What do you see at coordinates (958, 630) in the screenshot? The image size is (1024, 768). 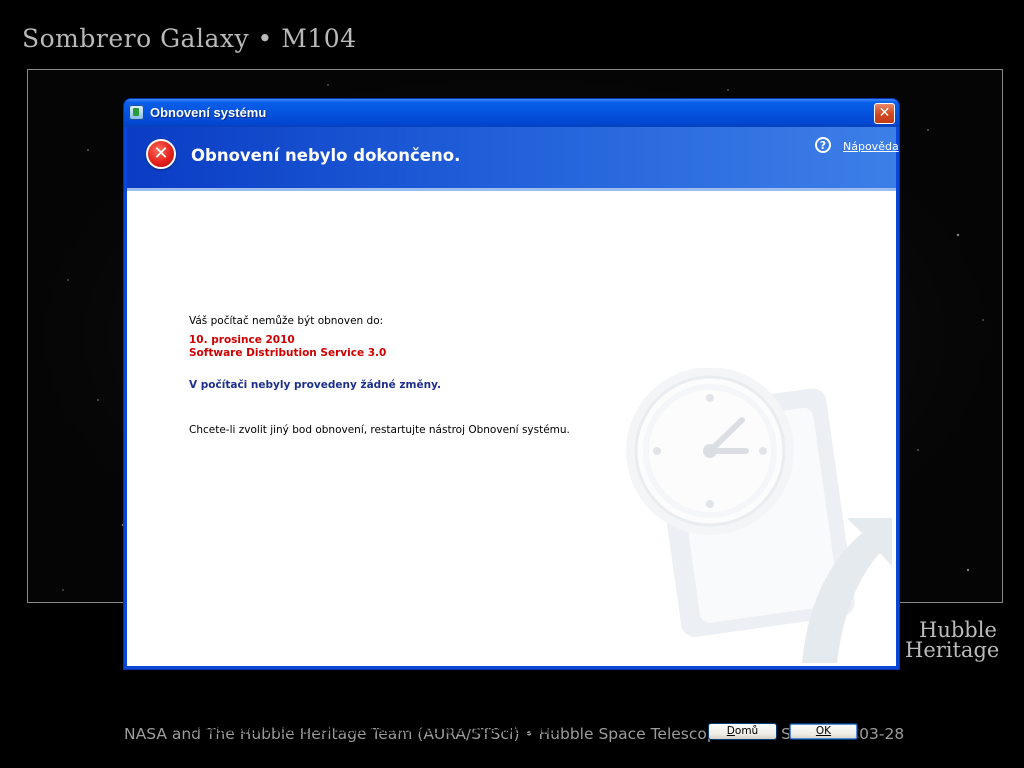 I see `logo-line1: Hubble` at bounding box center [958, 630].